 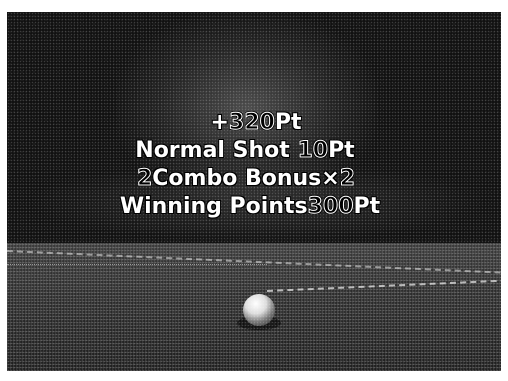 I want to click on winning-label: Winning Points, so click(x=213, y=206).